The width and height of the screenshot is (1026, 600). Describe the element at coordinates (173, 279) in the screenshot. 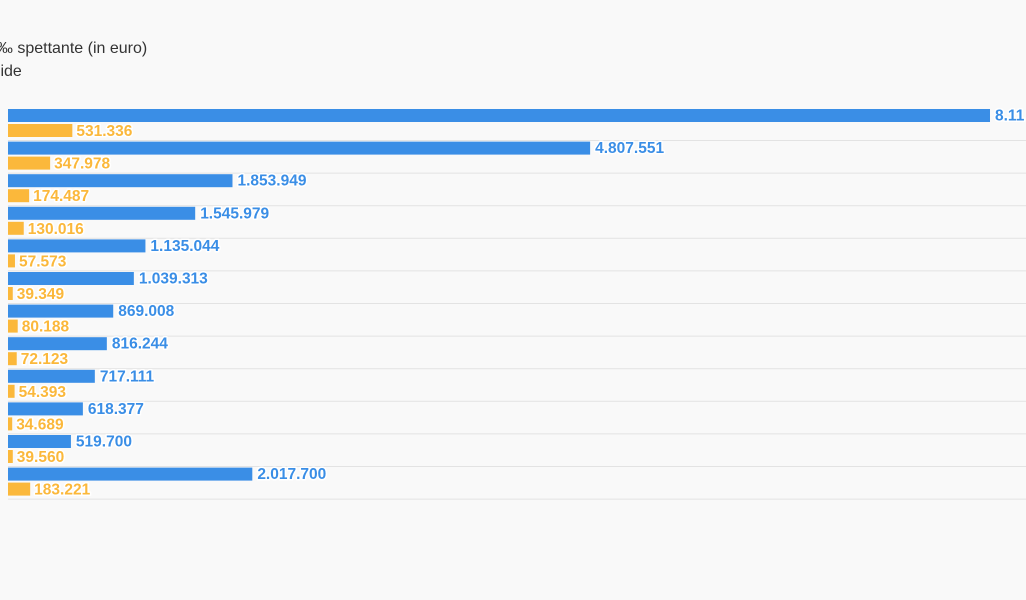

I see `value-label-series-1: 1.039.313` at that location.